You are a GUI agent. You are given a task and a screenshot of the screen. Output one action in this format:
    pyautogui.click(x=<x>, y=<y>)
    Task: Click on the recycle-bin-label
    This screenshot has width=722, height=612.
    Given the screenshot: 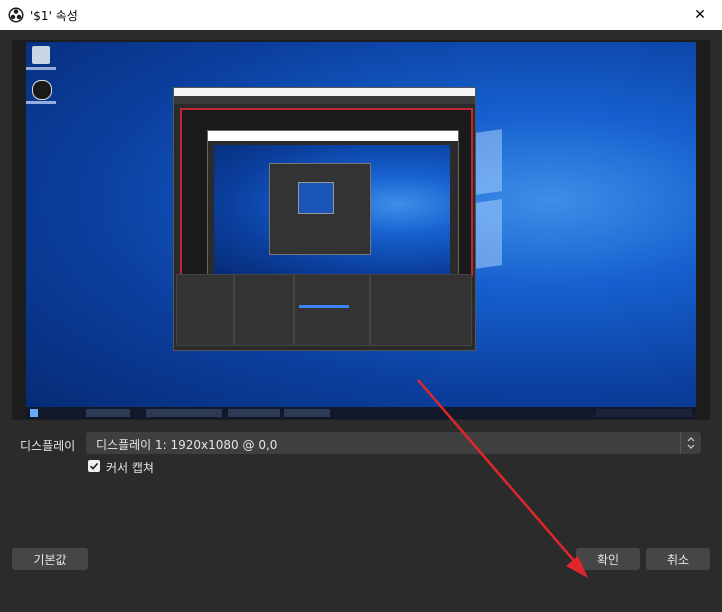 What is the action you would take?
    pyautogui.click(x=41, y=68)
    